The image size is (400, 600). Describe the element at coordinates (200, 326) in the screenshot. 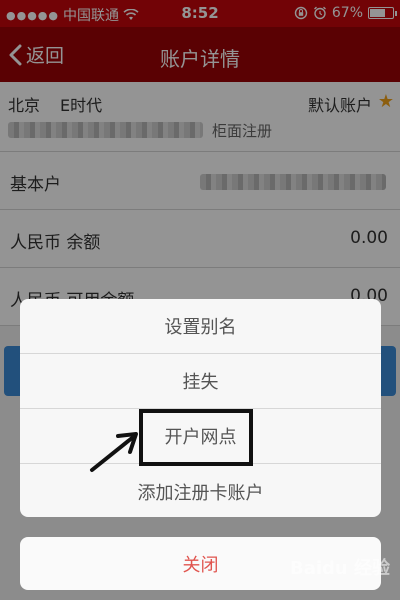

I see `action-set-alias: 设置别名` at that location.